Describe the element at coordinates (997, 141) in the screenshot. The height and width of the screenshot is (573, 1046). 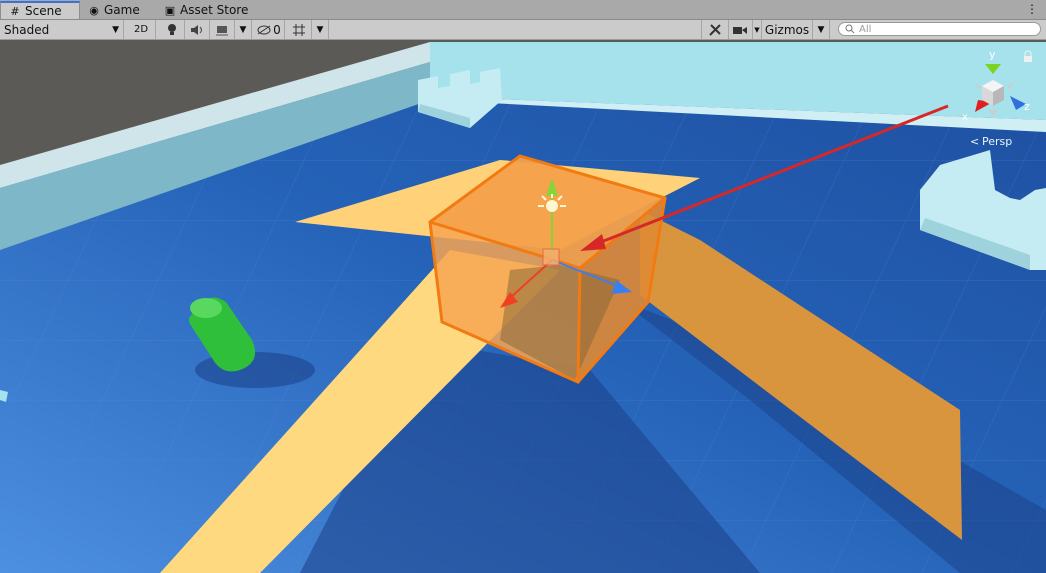
I see `projection-label: Persp` at that location.